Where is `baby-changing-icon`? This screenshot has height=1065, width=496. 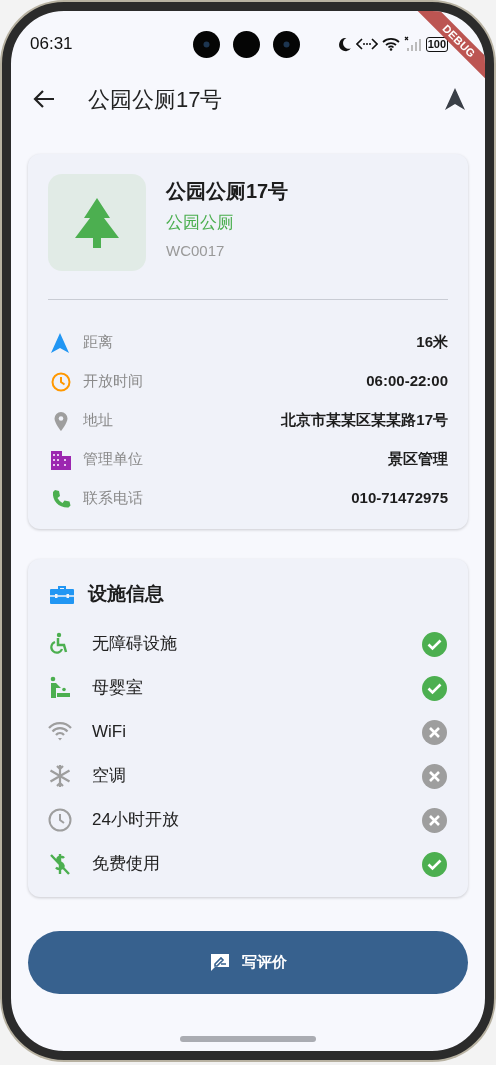
baby-changing-icon is located at coordinates (60, 688).